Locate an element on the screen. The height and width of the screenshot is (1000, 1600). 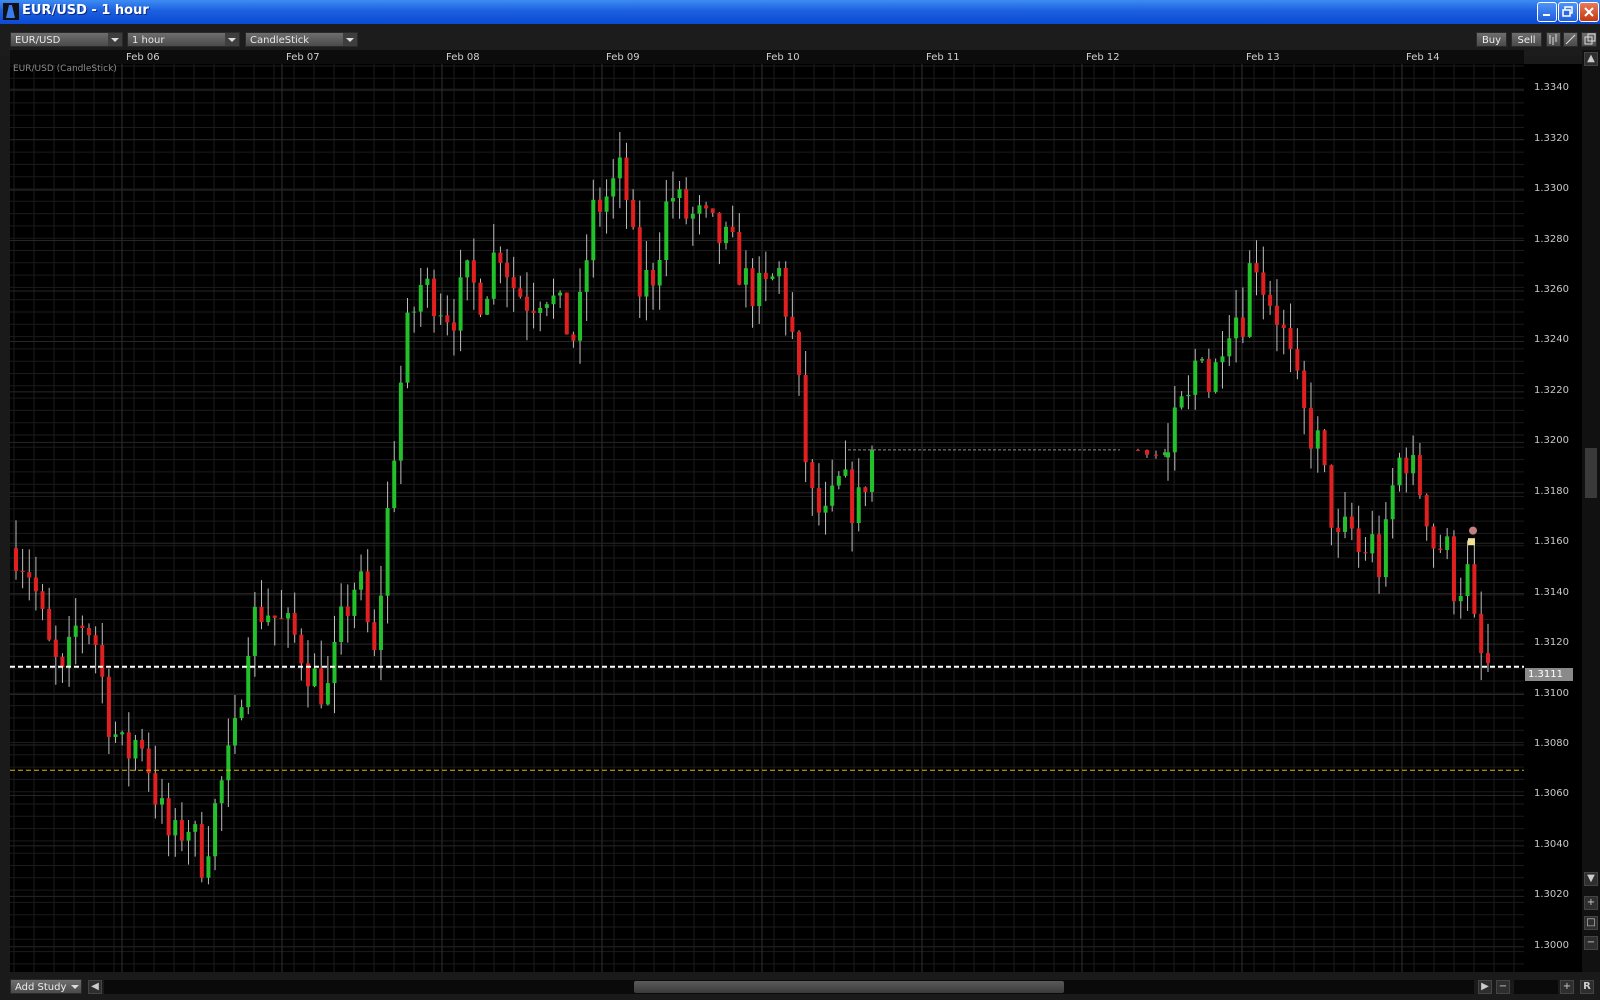
horizontal-scrollbar is located at coordinates (789, 987).